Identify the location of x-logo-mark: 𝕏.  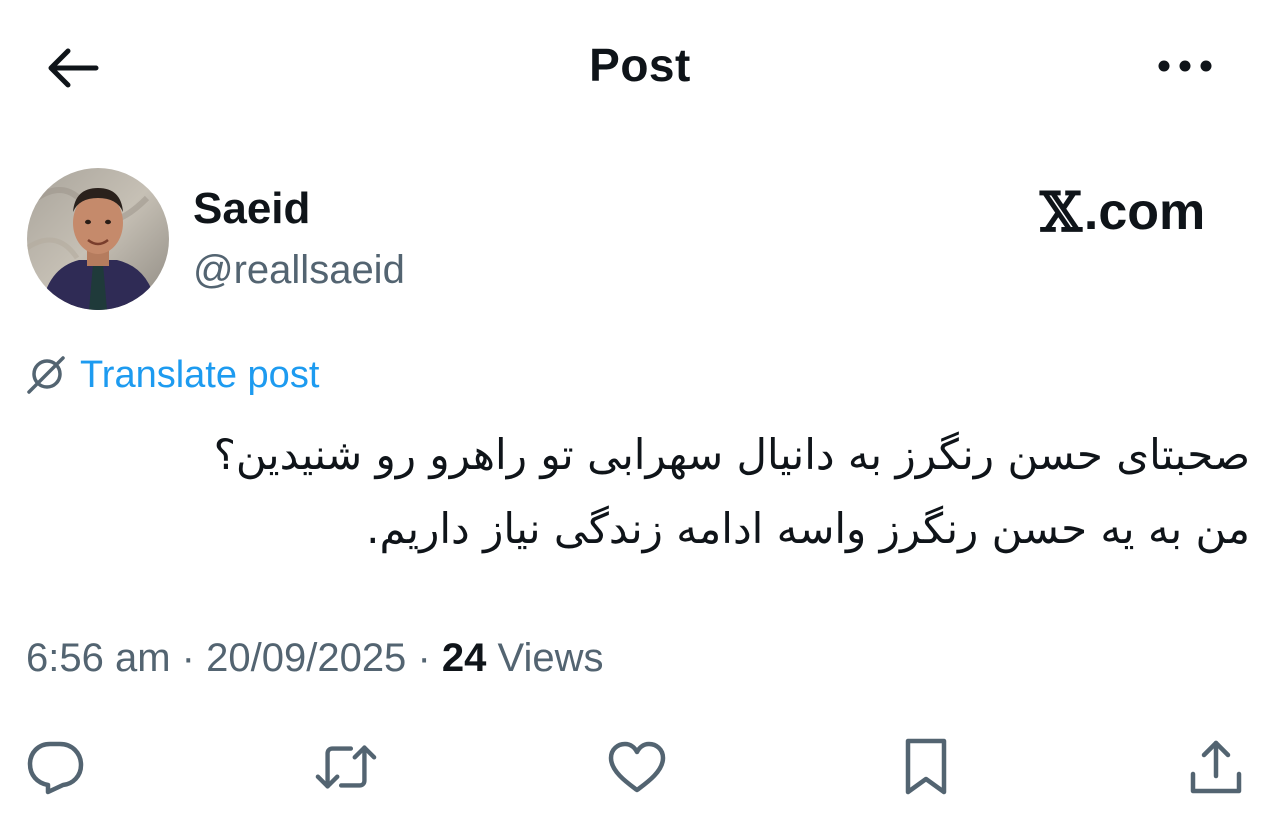
(1061, 212).